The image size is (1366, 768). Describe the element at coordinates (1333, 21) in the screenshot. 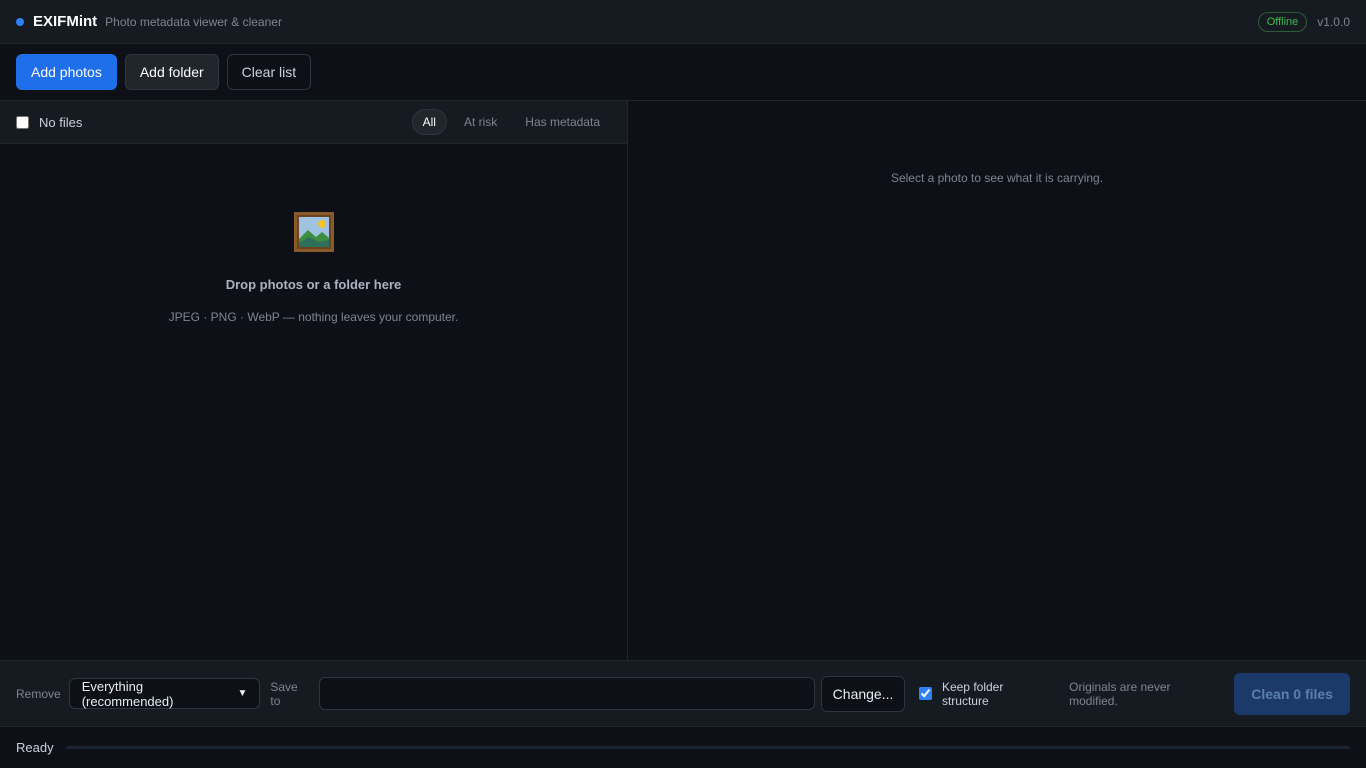

I see `version-label: v1.0.0` at that location.